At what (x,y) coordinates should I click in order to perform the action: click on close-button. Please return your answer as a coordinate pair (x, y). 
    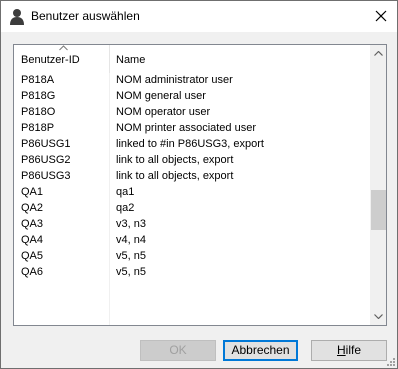
    Looking at the image, I should click on (381, 16).